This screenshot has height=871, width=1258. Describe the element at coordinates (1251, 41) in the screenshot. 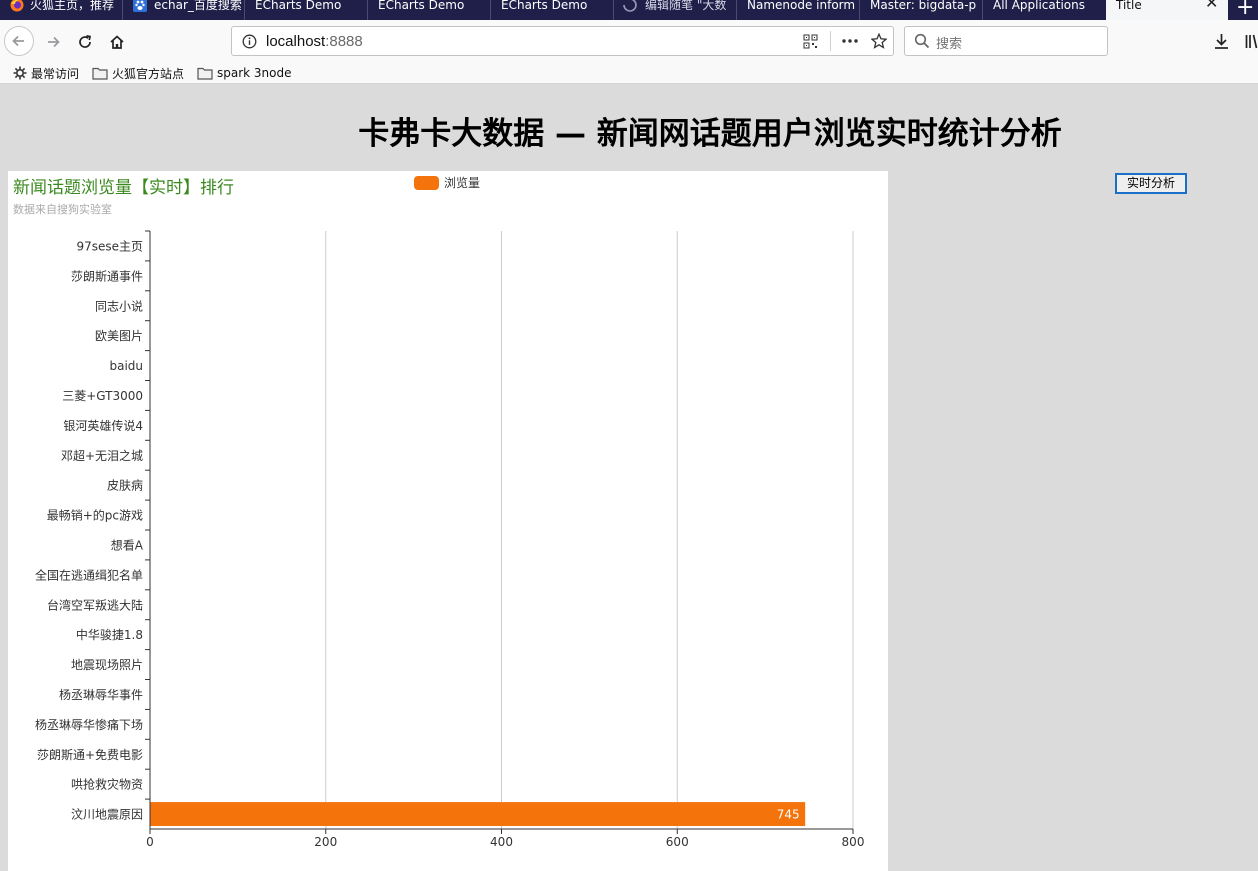

I see `library-icon` at that location.